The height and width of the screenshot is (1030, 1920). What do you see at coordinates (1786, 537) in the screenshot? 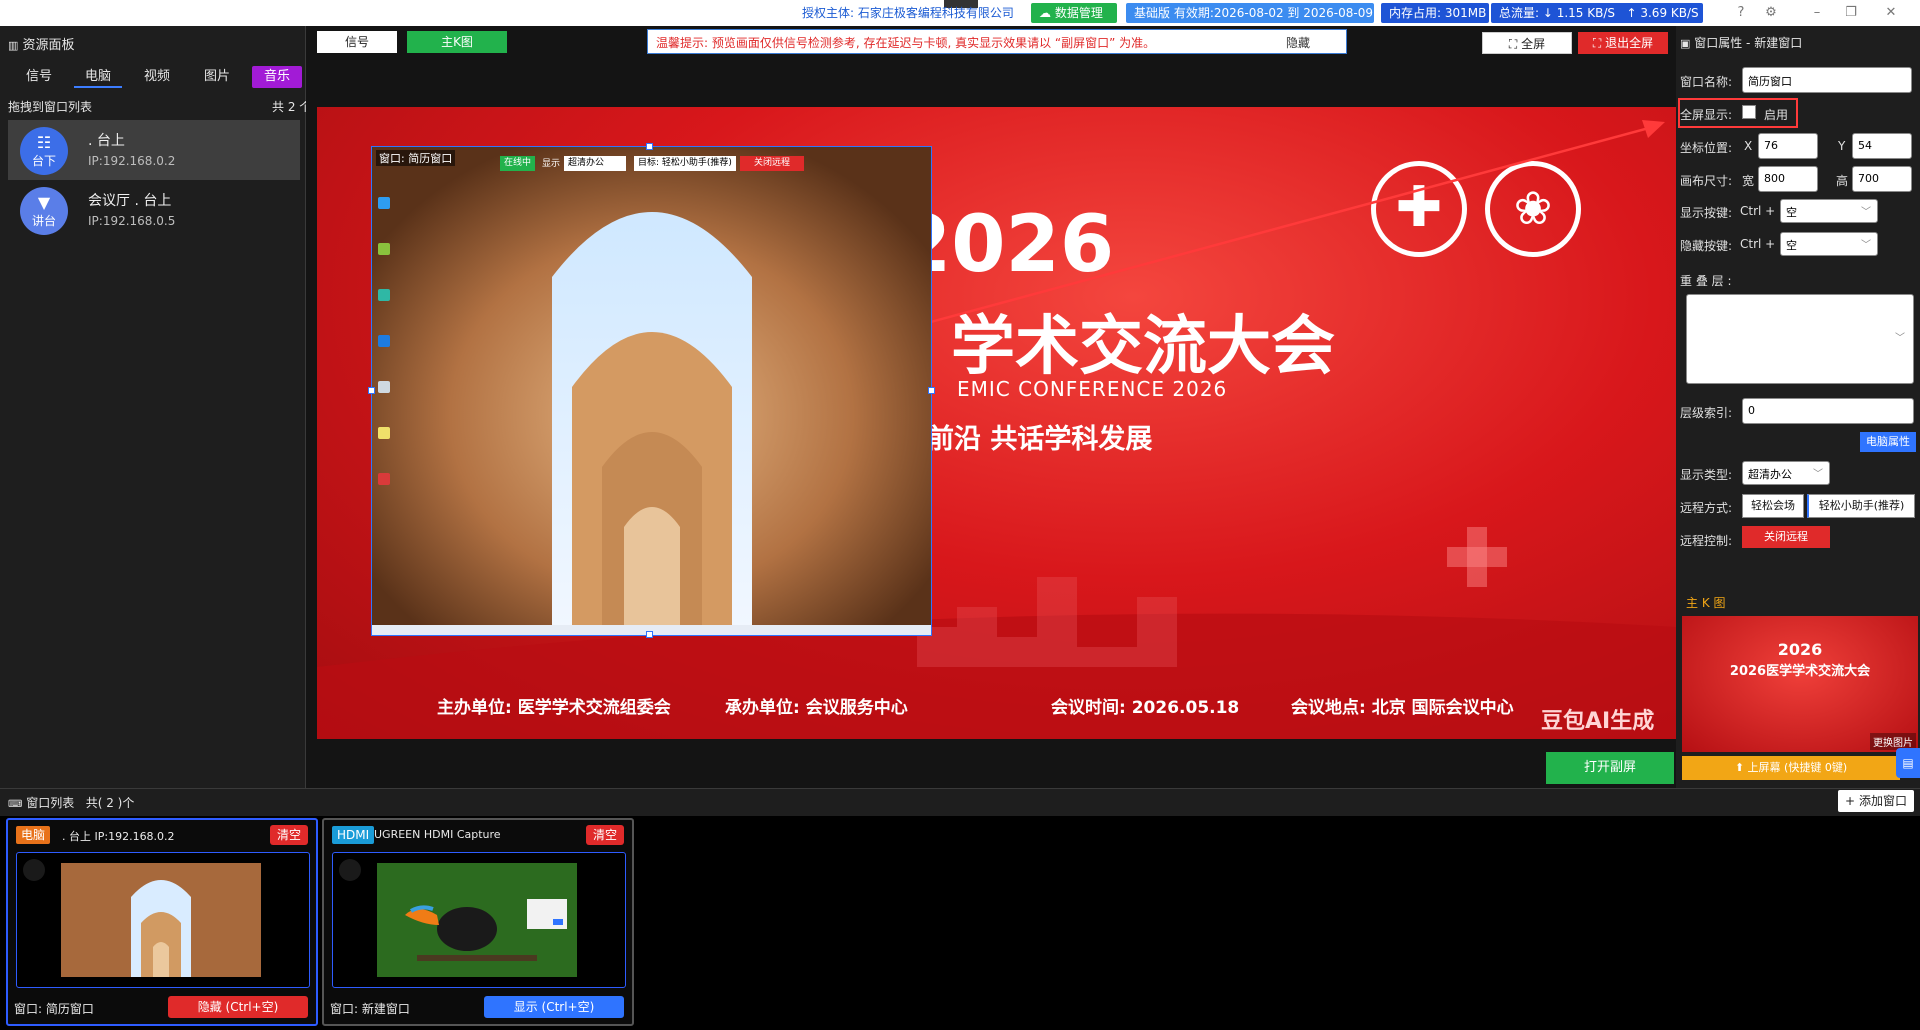
I see `close-remote-button: 关闭远程` at bounding box center [1786, 537].